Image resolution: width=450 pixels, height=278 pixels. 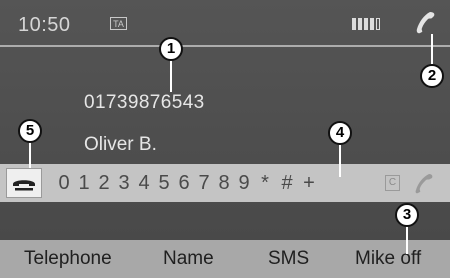 What do you see at coordinates (425, 183) in the screenshot?
I see `dial-call-icon` at bounding box center [425, 183].